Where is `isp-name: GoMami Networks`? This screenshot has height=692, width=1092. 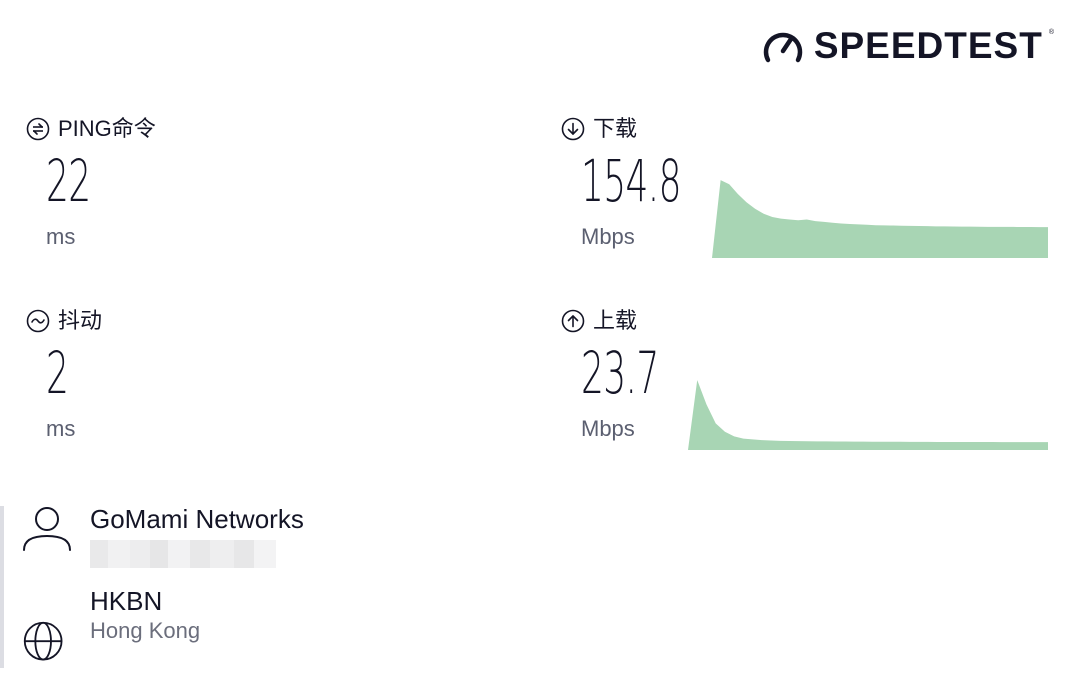
isp-name: GoMami Networks is located at coordinates (197, 519).